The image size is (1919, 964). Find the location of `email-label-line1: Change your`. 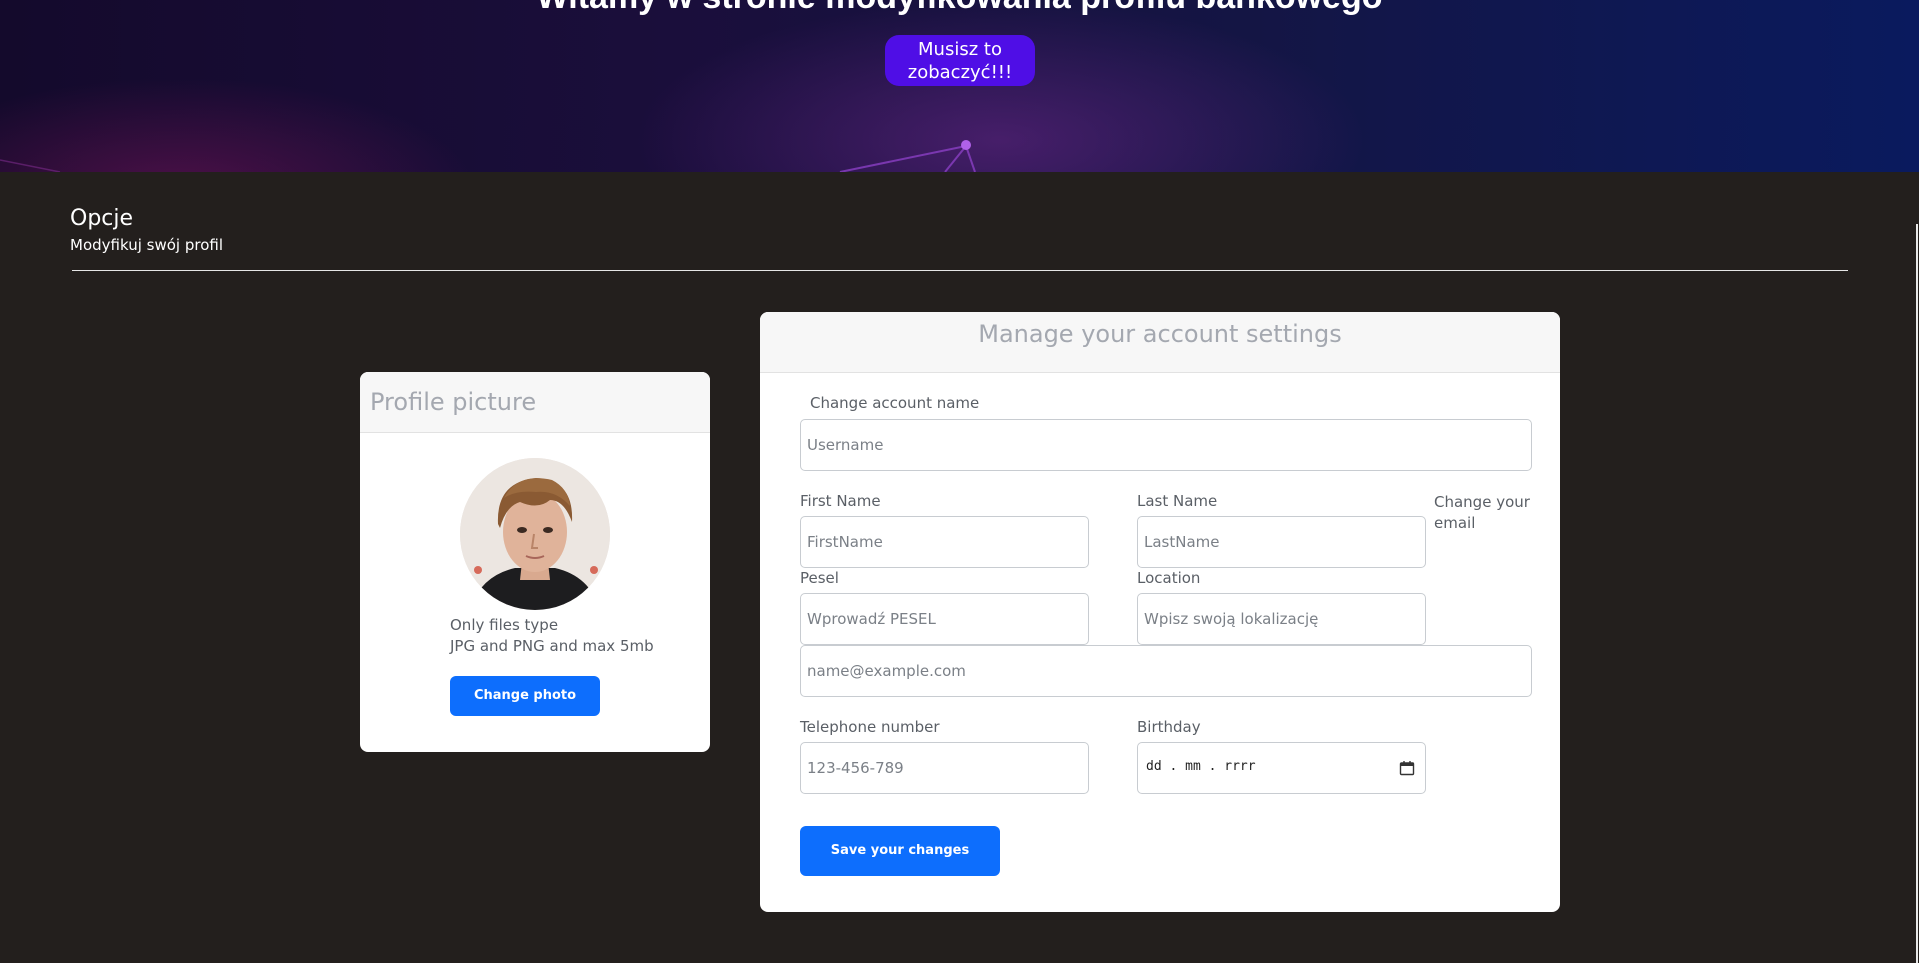

email-label-line1: Change your is located at coordinates (1482, 502).